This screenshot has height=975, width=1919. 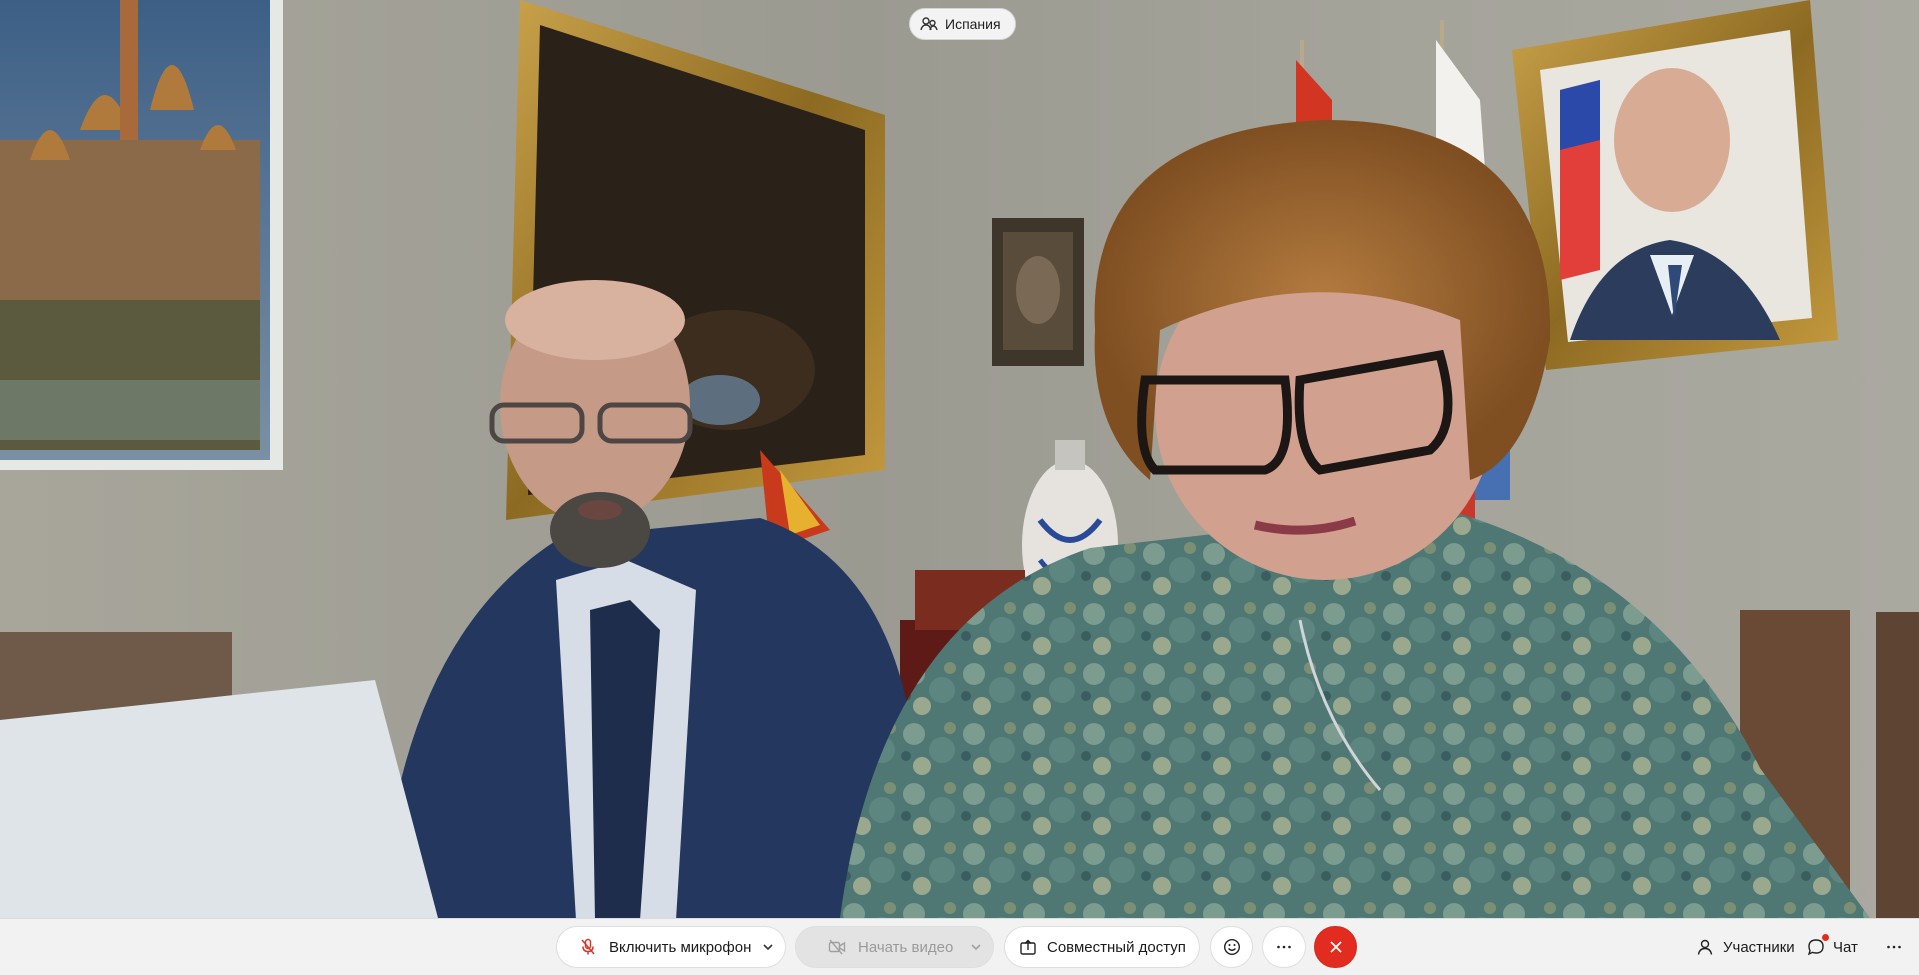 I want to click on participants-button-label: Участники, so click(x=1759, y=947).